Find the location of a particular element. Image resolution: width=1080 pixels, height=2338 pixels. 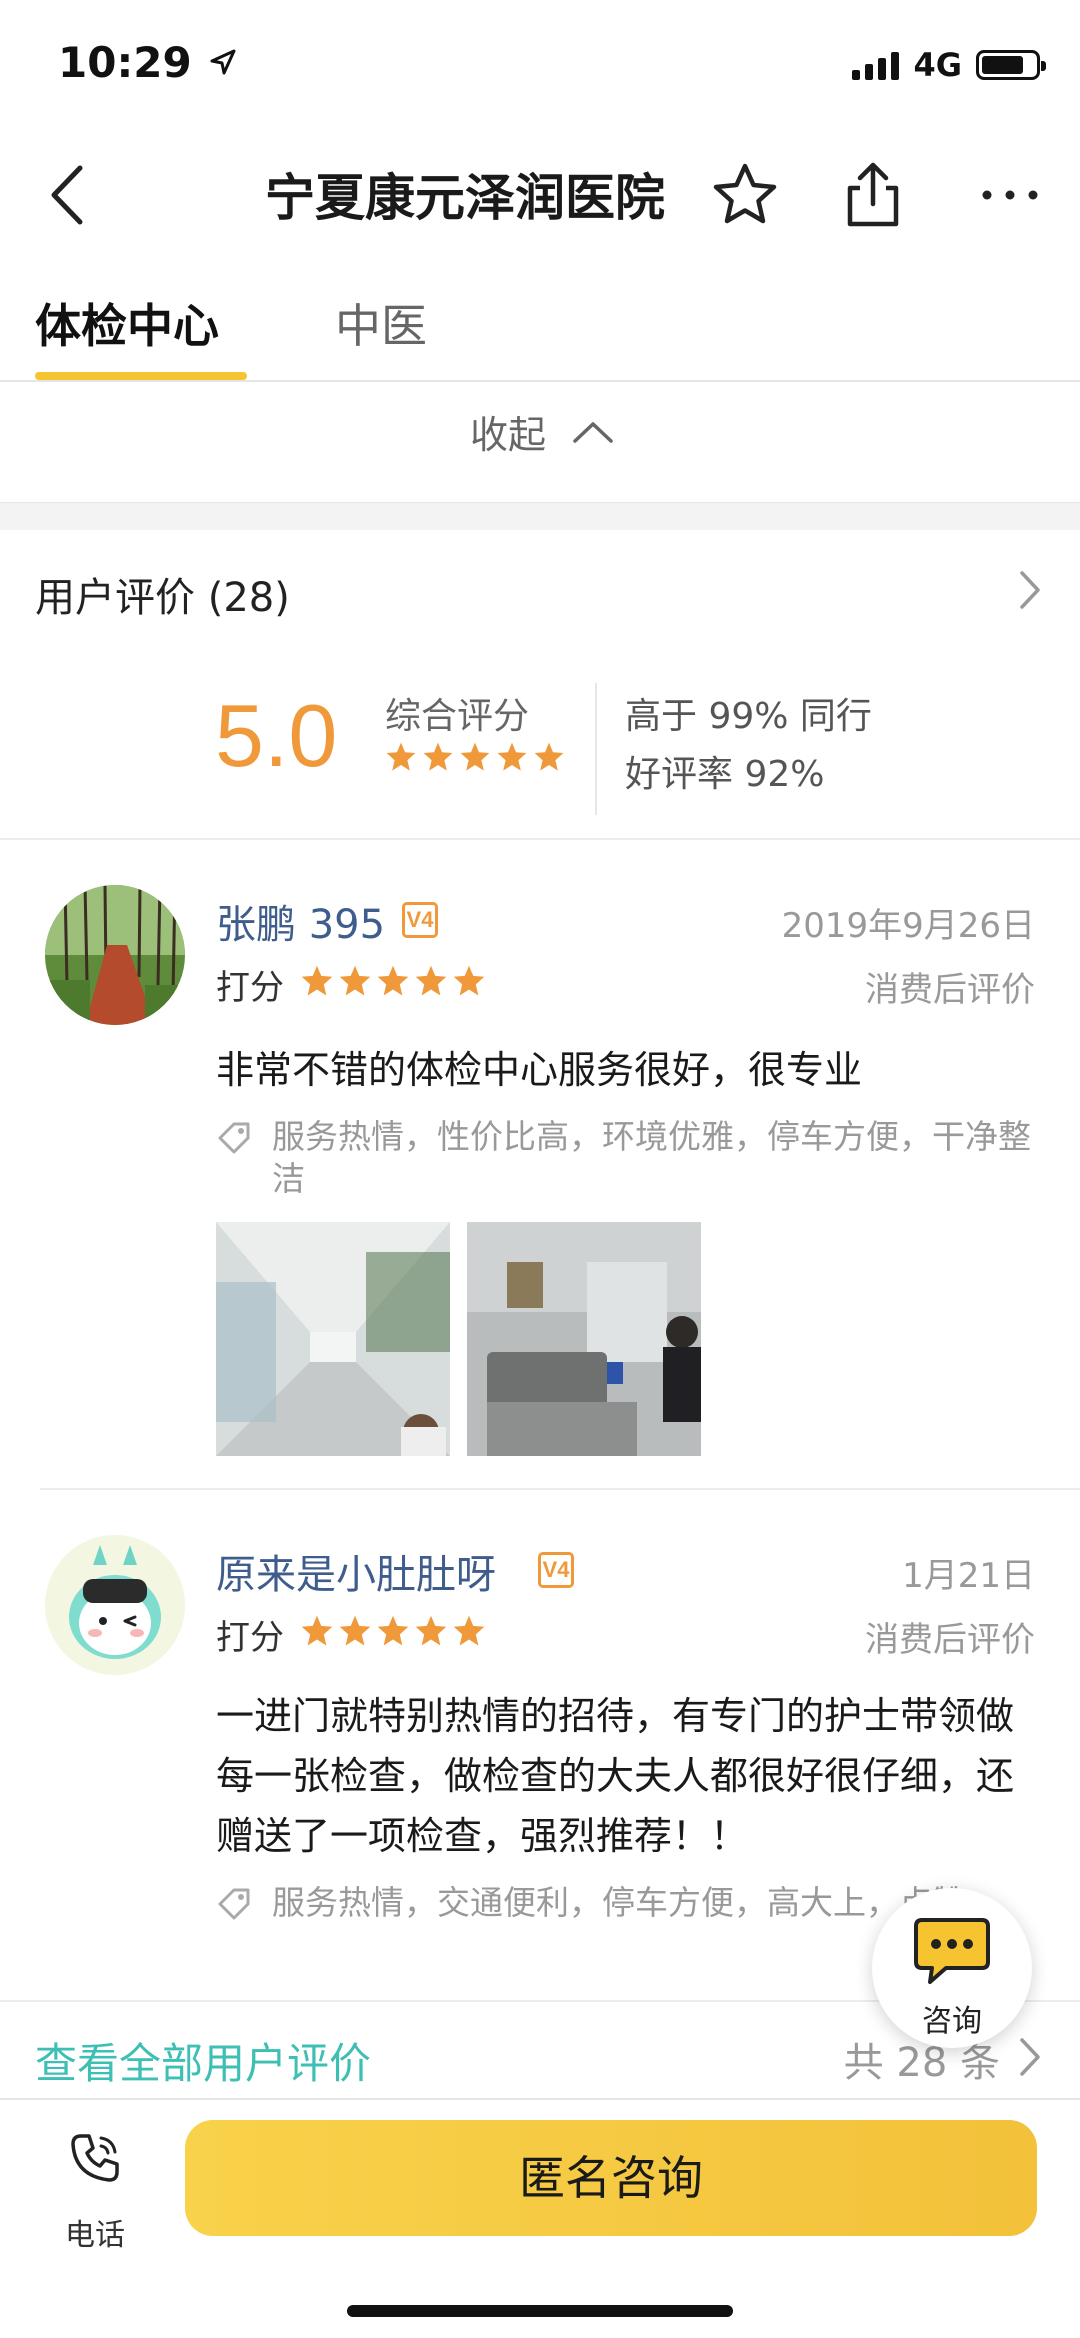

collapse-label: 收起 is located at coordinates (508, 435).